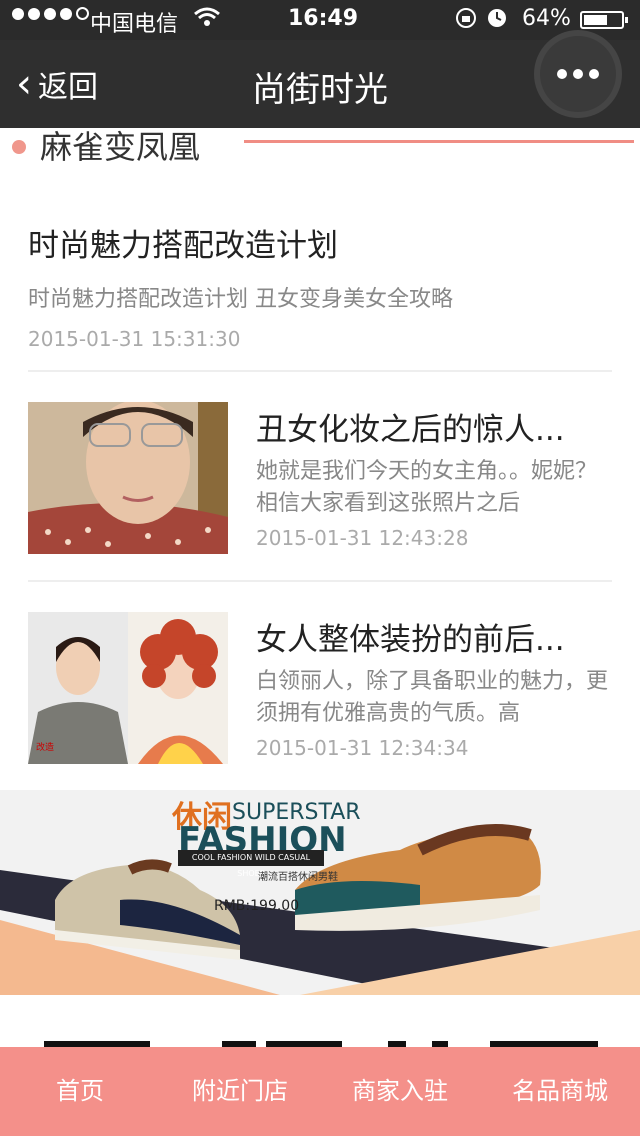  Describe the element at coordinates (604, 20) in the screenshot. I see `battery-icon` at that location.